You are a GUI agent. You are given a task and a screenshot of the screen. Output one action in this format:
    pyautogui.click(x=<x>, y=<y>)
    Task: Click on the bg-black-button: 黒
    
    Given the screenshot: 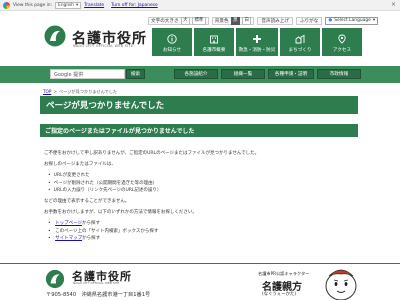 What is the action you would take?
    pyautogui.click(x=235, y=20)
    